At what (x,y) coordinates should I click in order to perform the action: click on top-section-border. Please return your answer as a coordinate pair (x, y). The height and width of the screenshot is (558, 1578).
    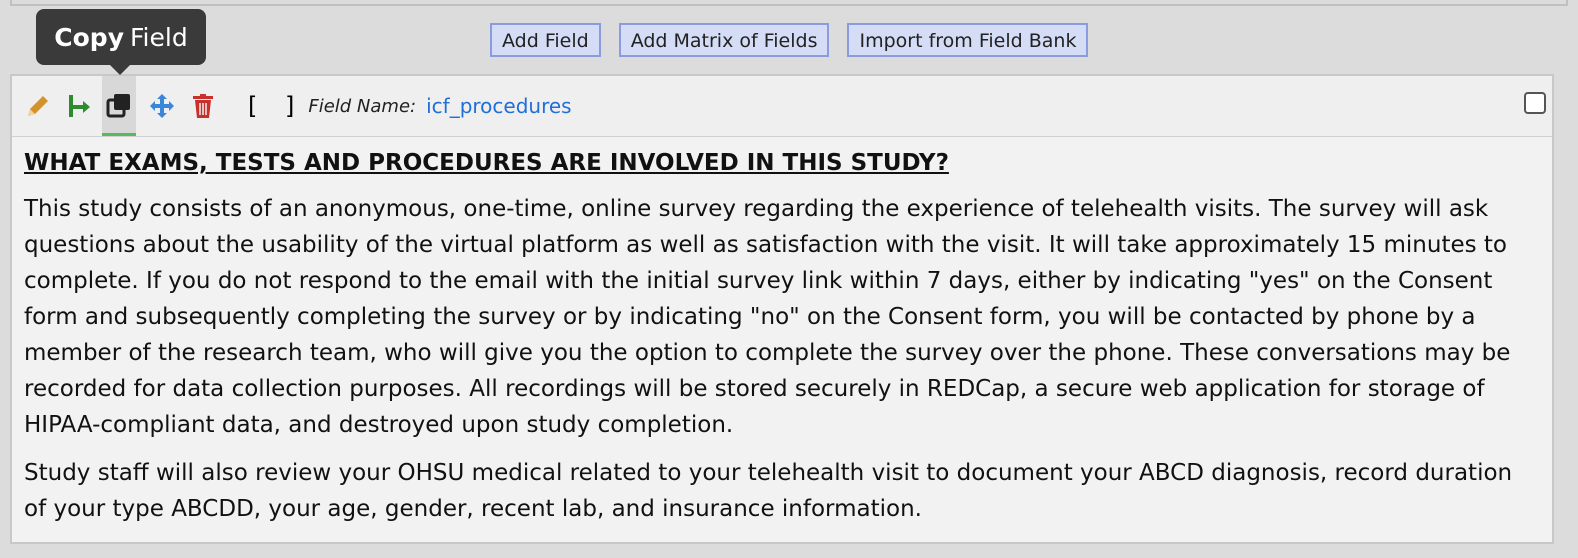
    Looking at the image, I should click on (789, 3).